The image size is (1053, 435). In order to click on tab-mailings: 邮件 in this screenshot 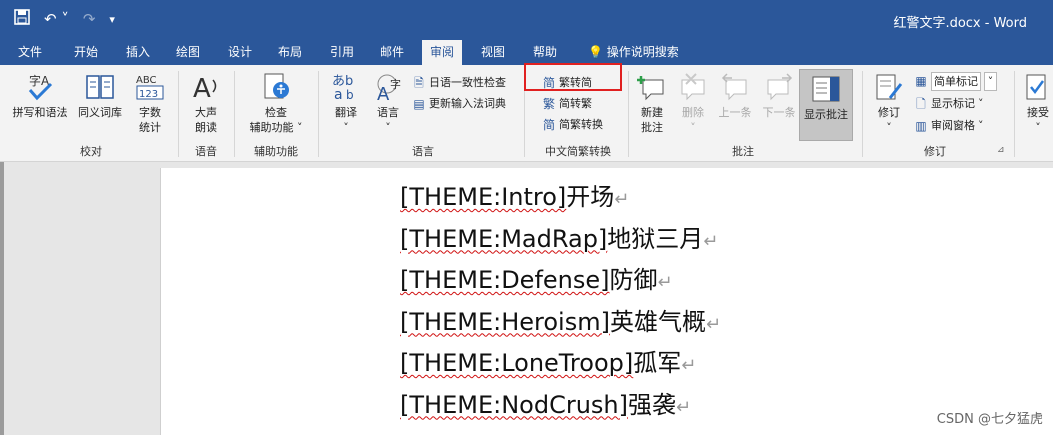, I will do `click(392, 52)`.